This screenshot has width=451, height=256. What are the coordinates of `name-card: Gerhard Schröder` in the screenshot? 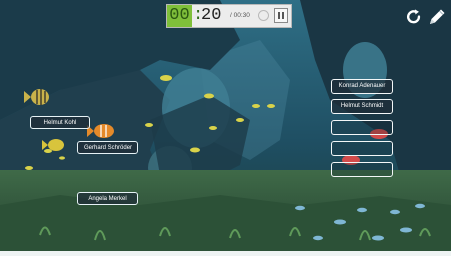 It's located at (107, 147).